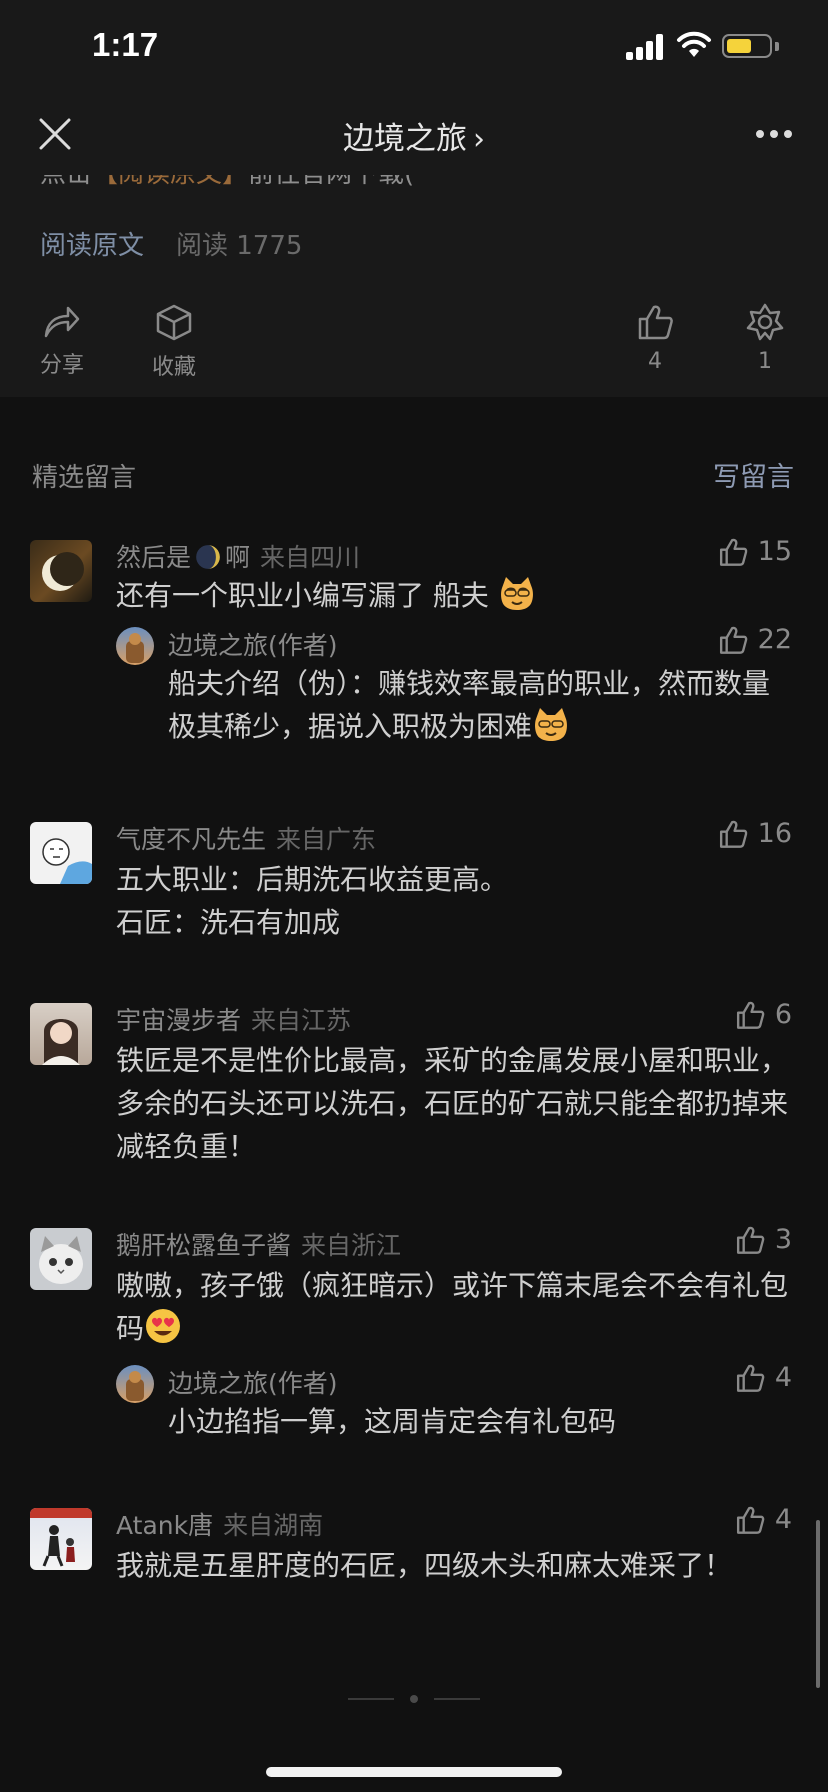 The image size is (828, 1792). Describe the element at coordinates (818, 1604) in the screenshot. I see `scrollbar` at that location.